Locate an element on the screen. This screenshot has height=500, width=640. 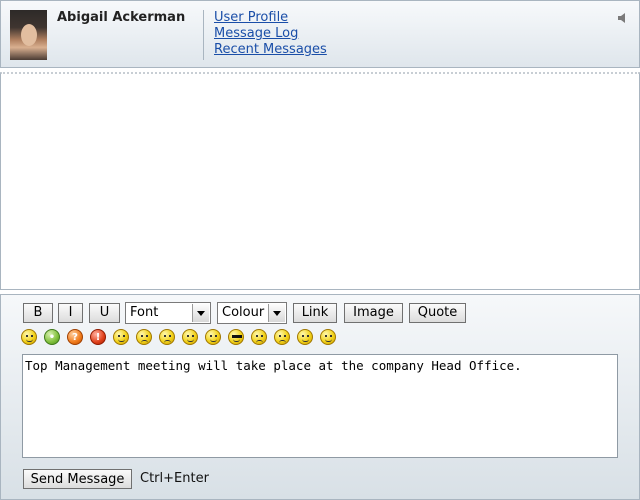
exclamation-icon: ! is located at coordinates (98, 337).